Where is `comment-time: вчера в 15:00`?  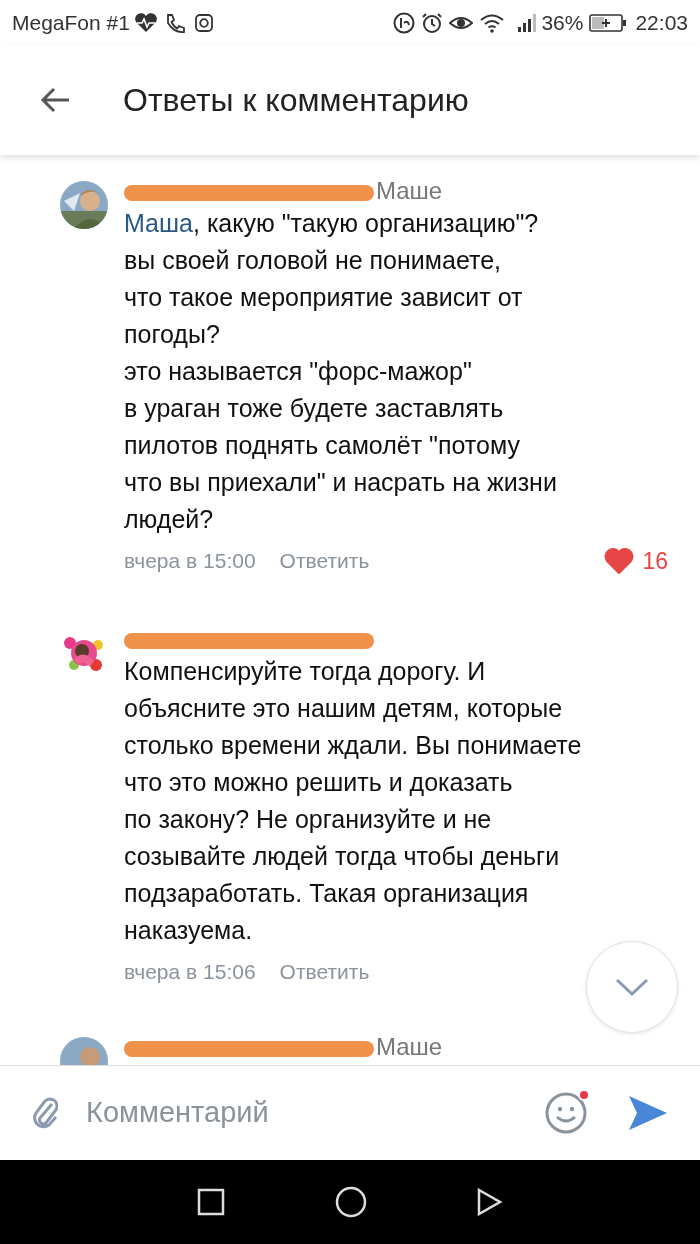
comment-time: вчера в 15:00 is located at coordinates (190, 561).